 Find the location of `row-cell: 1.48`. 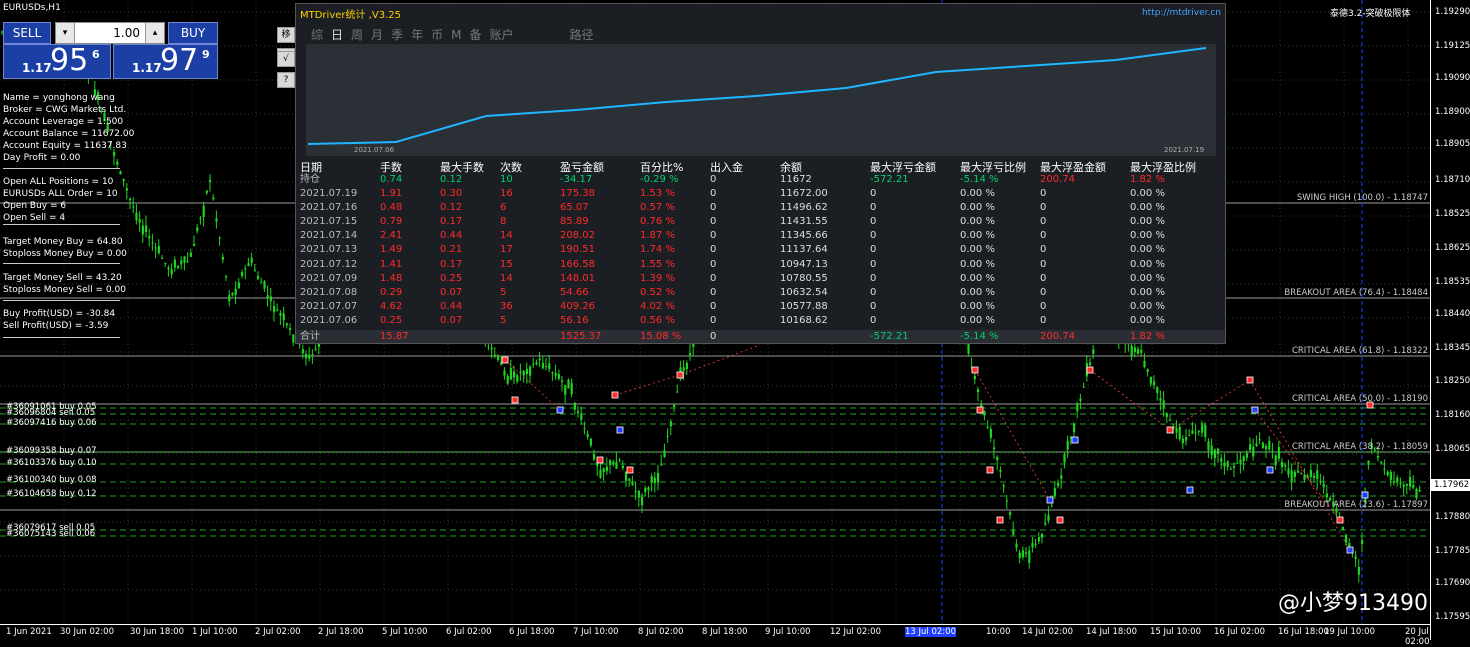

row-cell: 1.48 is located at coordinates (391, 278).